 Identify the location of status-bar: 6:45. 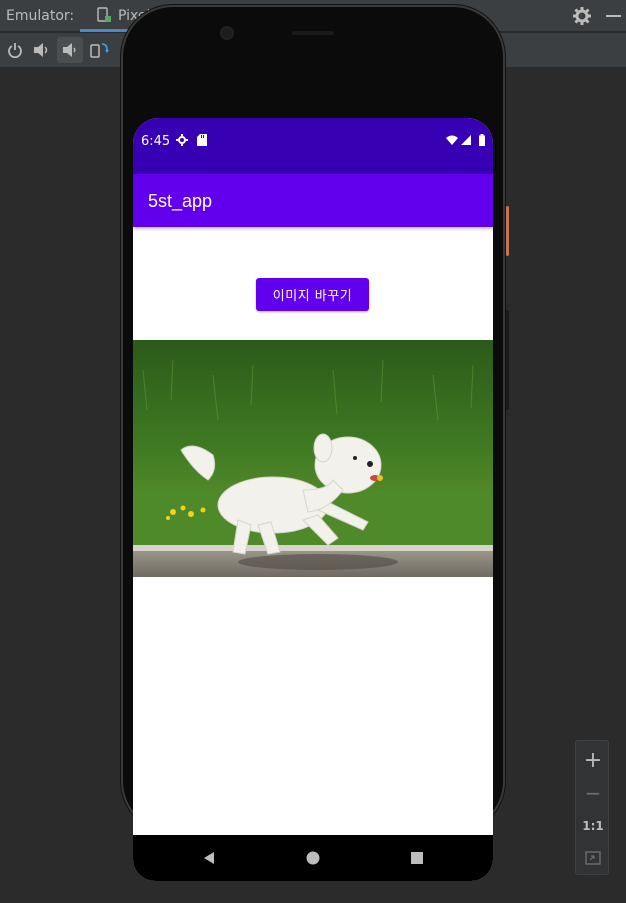
(313, 146).